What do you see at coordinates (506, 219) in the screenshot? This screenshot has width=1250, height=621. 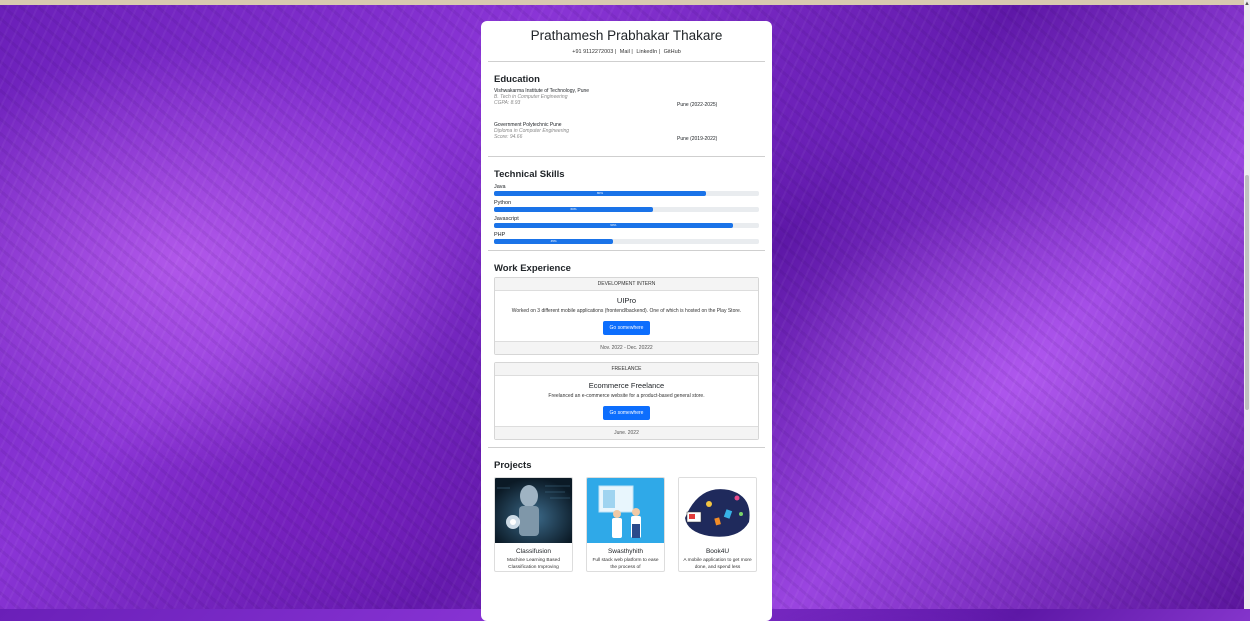 I see `skill-label: Javascript` at bounding box center [506, 219].